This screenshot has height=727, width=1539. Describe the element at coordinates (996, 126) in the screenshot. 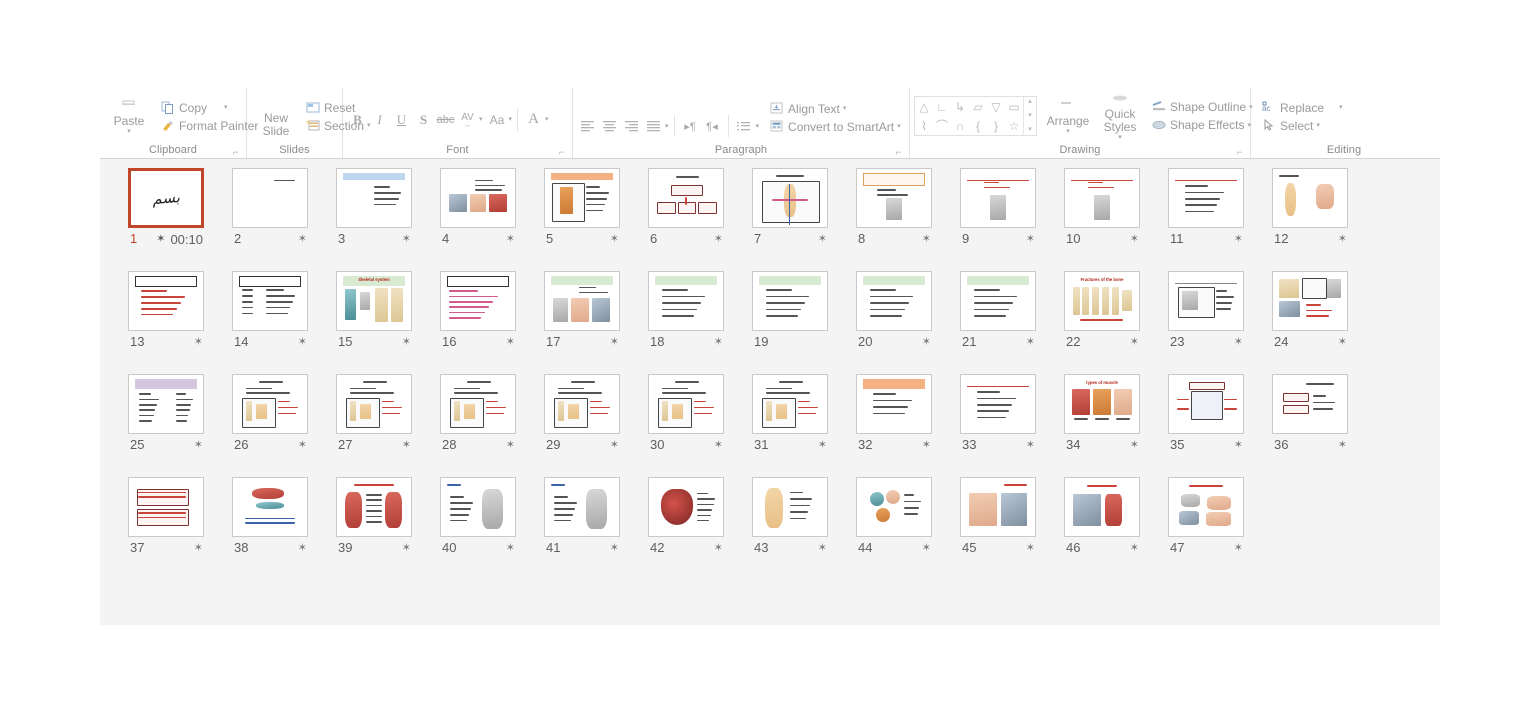

I see `shape-right-brace-icon: }` at that location.